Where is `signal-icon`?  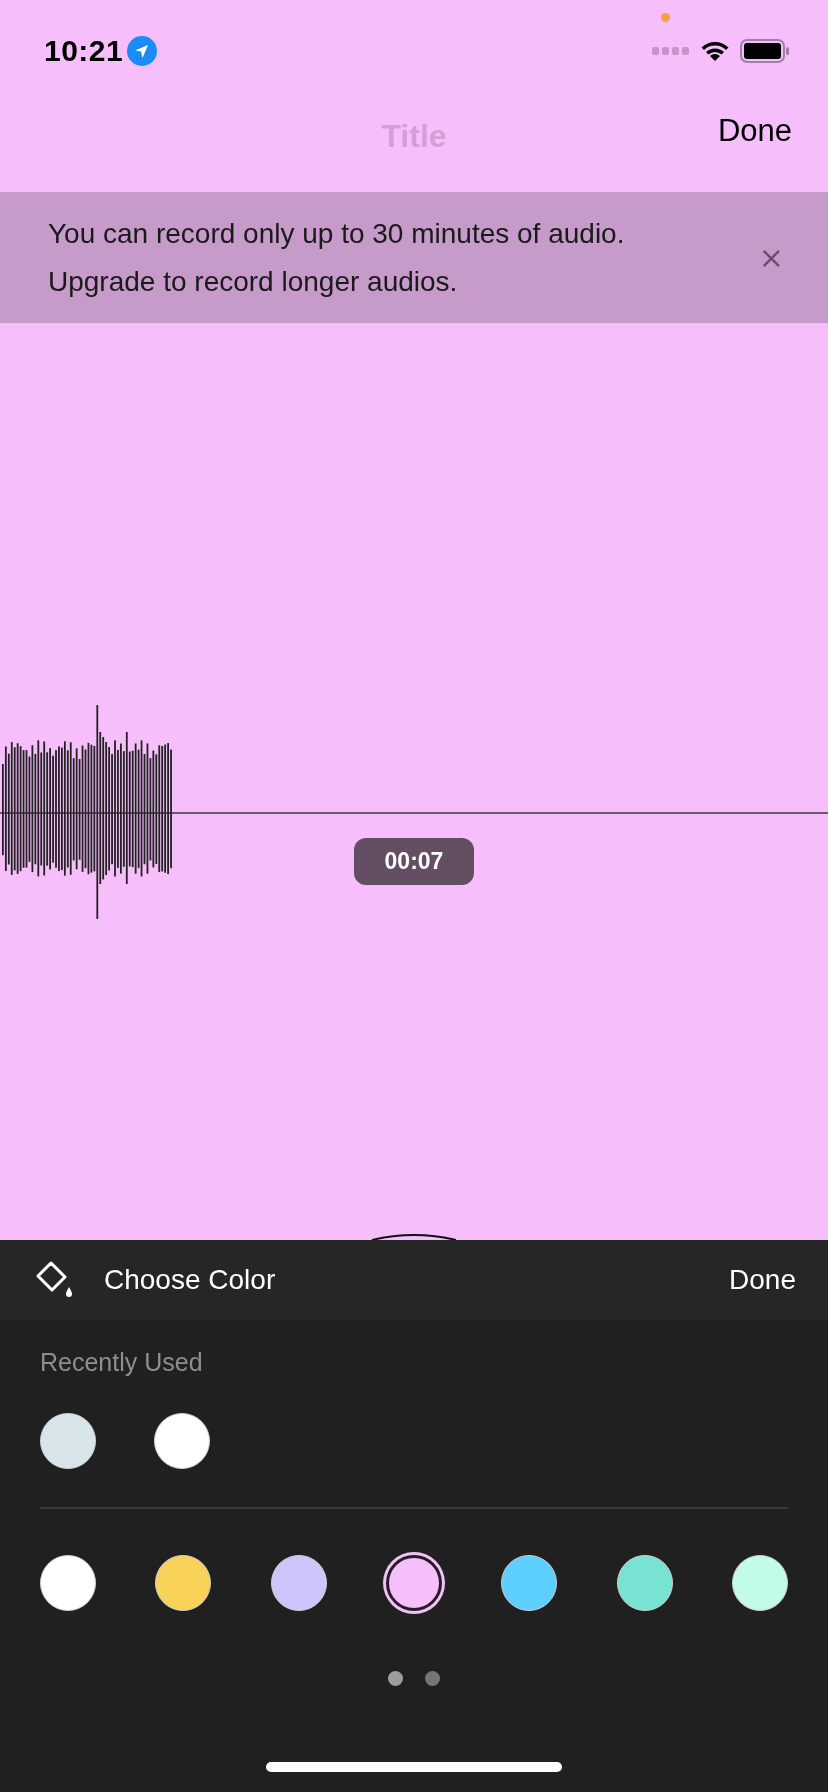
signal-icon is located at coordinates (671, 50).